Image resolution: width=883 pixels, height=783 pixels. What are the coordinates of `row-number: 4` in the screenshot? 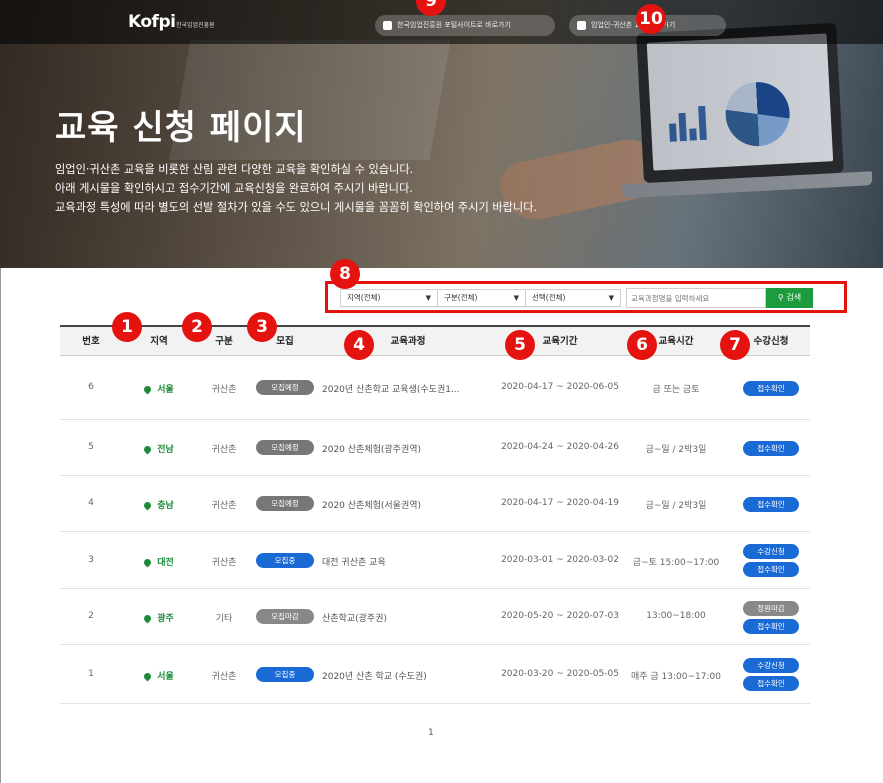 It's located at (91, 503).